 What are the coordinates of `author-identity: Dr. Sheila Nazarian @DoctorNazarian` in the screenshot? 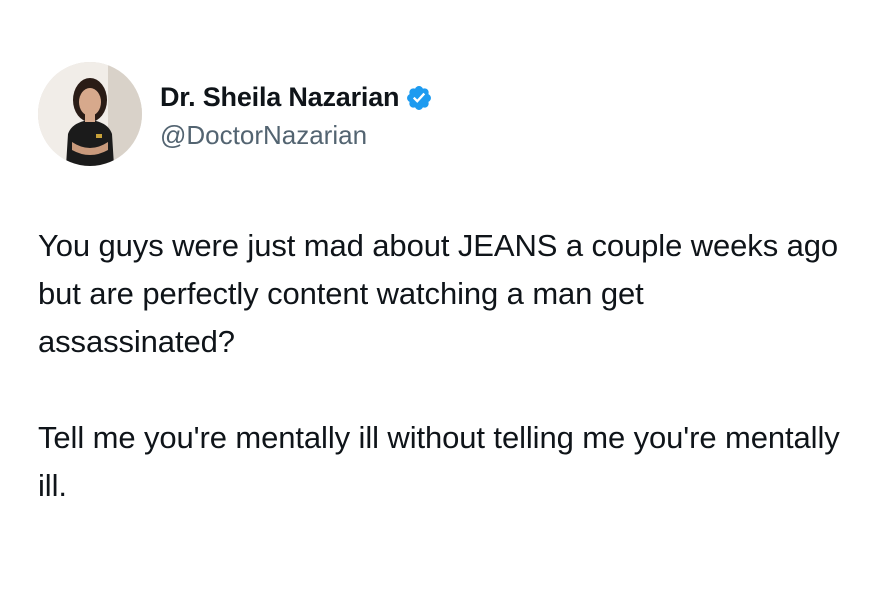 It's located at (296, 114).